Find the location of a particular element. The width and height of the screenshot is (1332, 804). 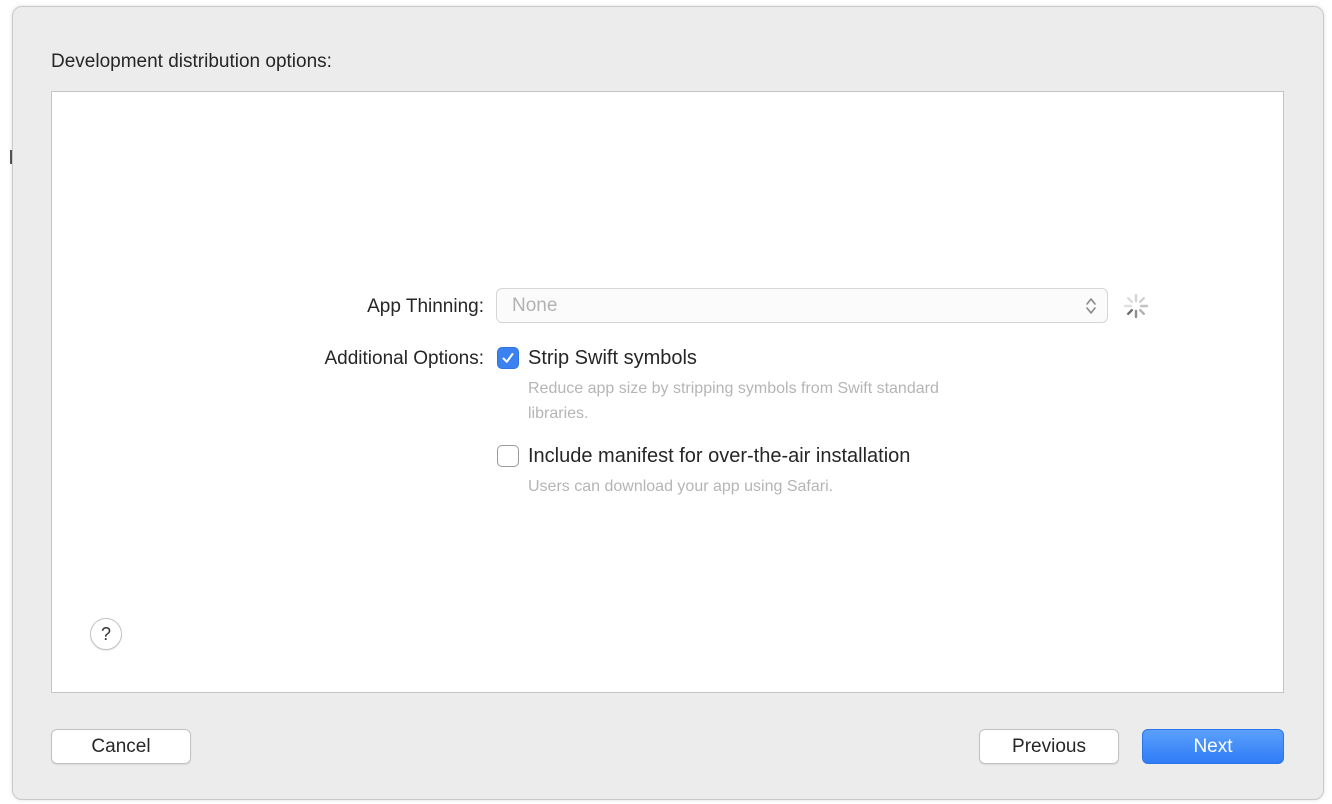

previous-button: Previous is located at coordinates (1049, 746).